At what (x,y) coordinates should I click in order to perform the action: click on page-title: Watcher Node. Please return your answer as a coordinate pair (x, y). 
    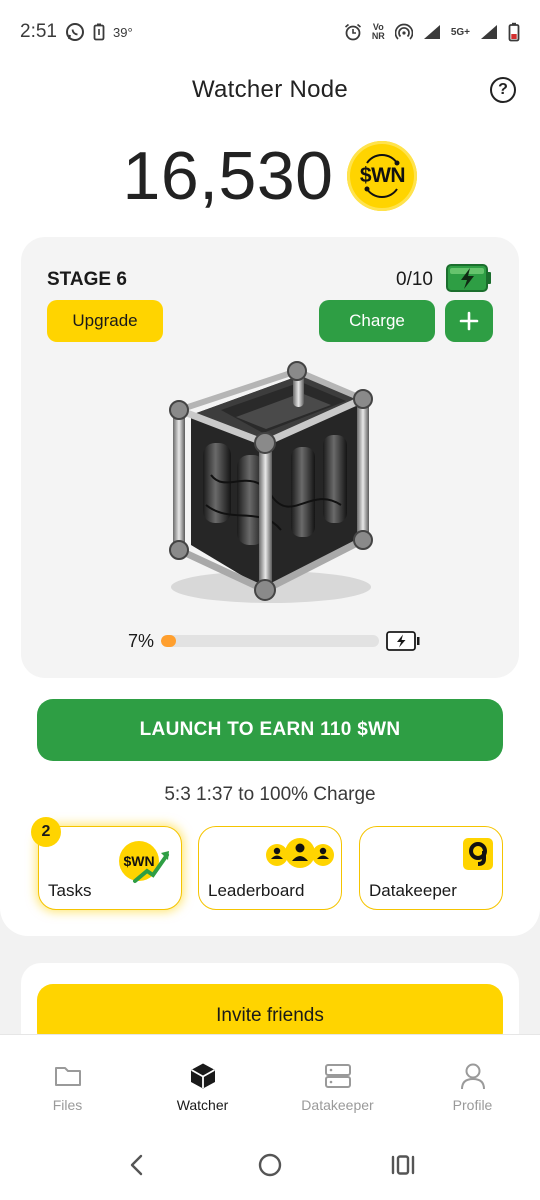
    Looking at the image, I should click on (270, 89).